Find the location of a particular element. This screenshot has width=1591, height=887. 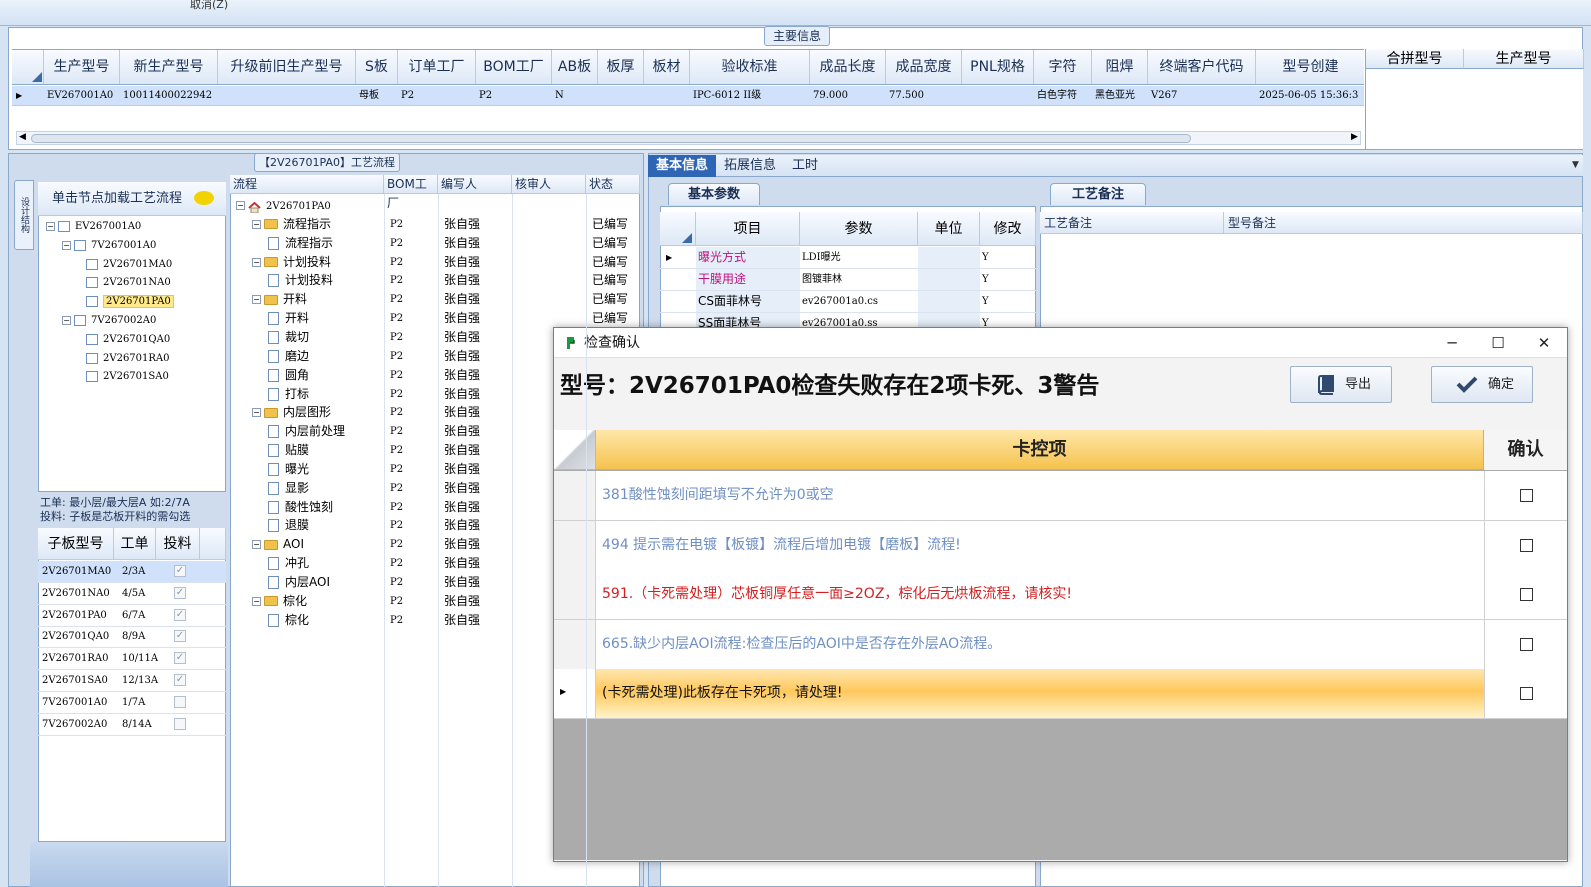

sub-col-header: 工单 is located at coordinates (135, 544).